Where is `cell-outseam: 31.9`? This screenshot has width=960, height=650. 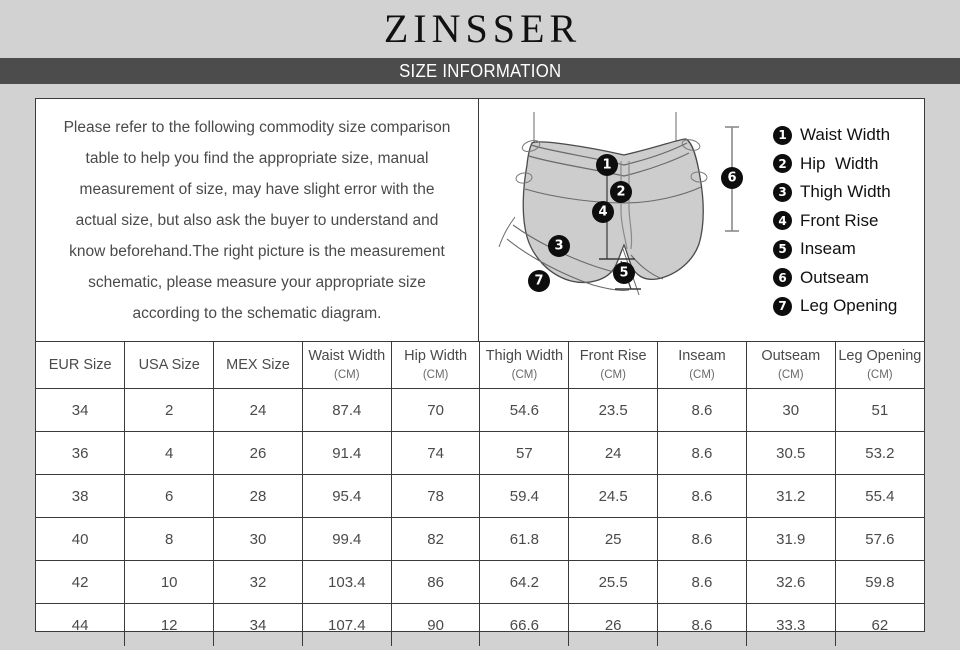
cell-outseam: 31.9 is located at coordinates (790, 539).